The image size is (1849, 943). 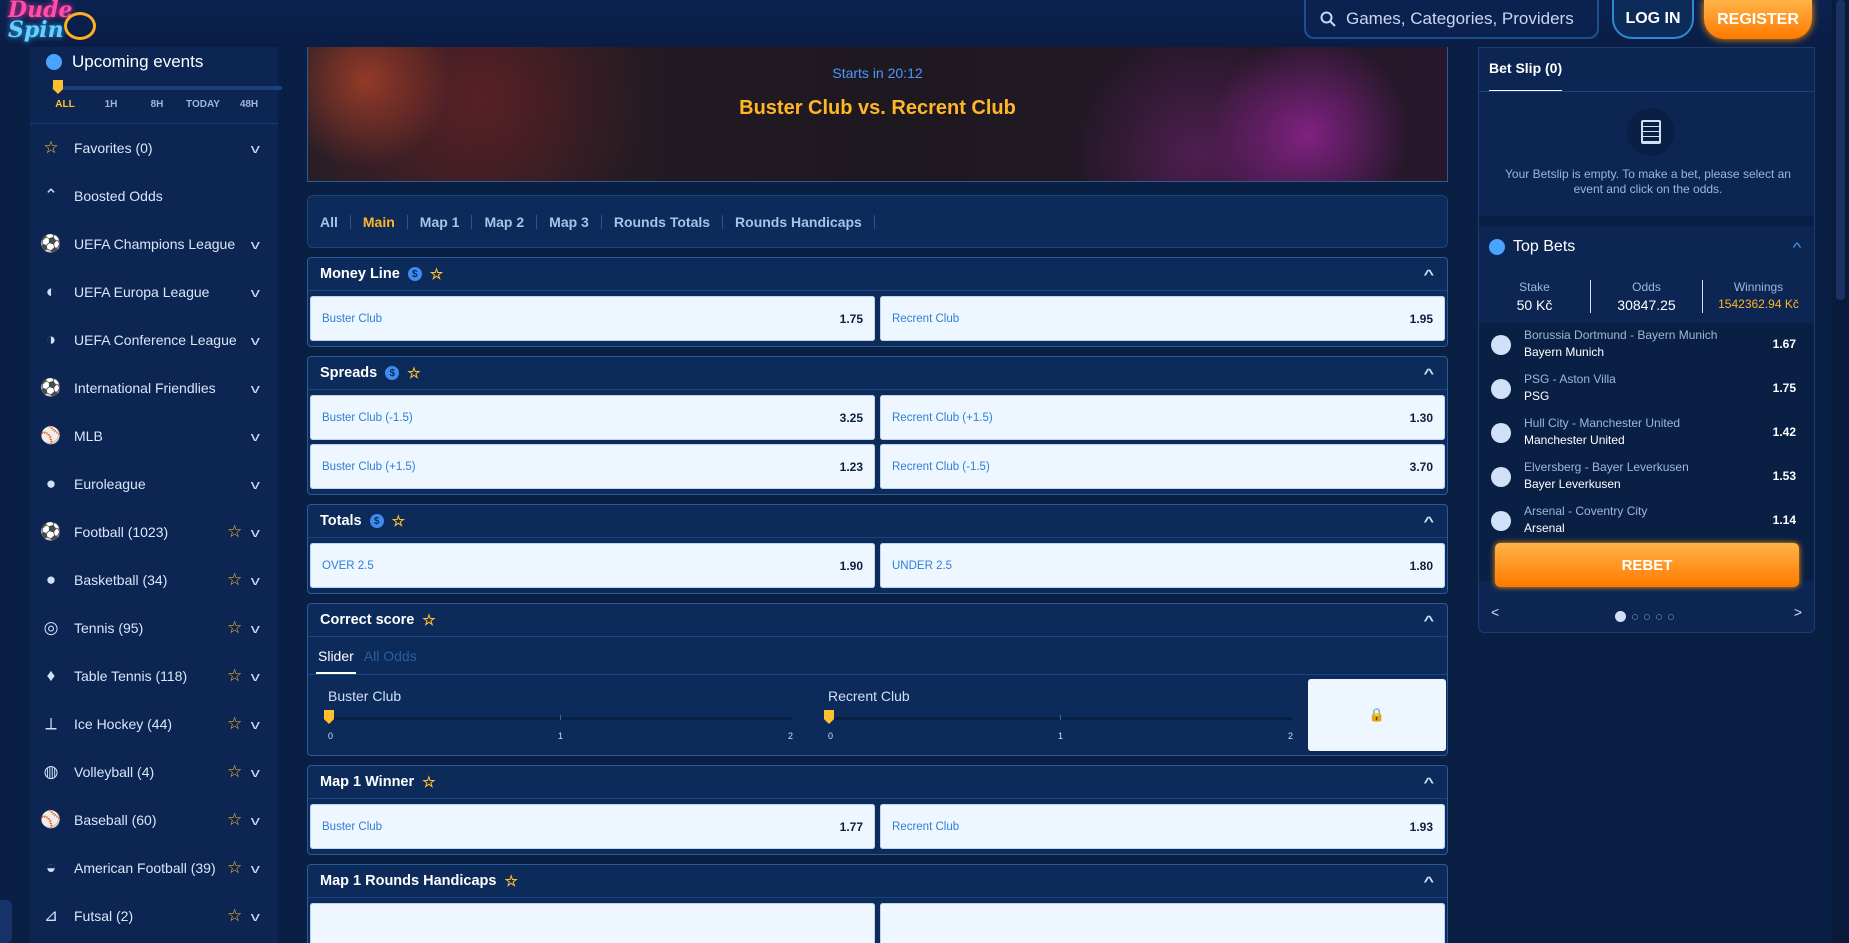 I want to click on market-header: Map 1 Rounds Handicaps ☆ ^, so click(x=877, y=881).